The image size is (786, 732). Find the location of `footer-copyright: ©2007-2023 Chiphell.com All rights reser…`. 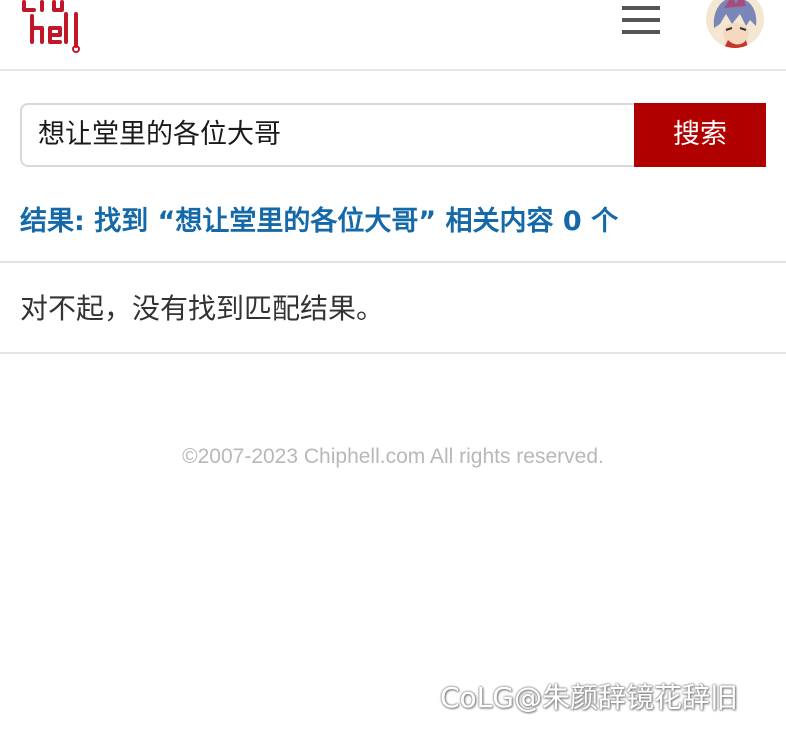

footer-copyright: ©2007-2023 Chiphell.com All rights reser… is located at coordinates (393, 456).